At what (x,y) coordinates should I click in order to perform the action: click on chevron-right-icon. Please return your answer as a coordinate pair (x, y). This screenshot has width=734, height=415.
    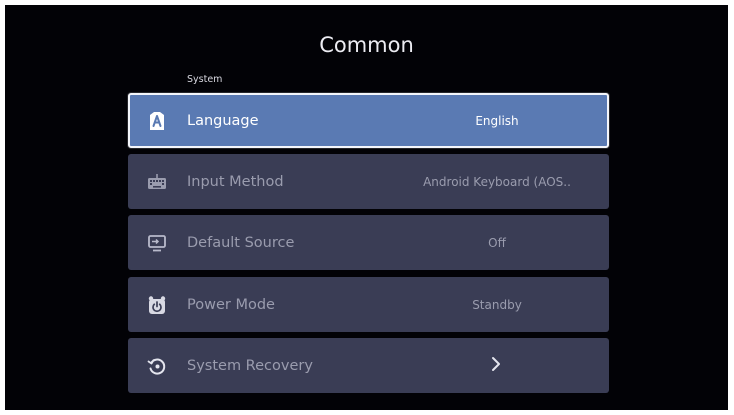
    Looking at the image, I should click on (496, 366).